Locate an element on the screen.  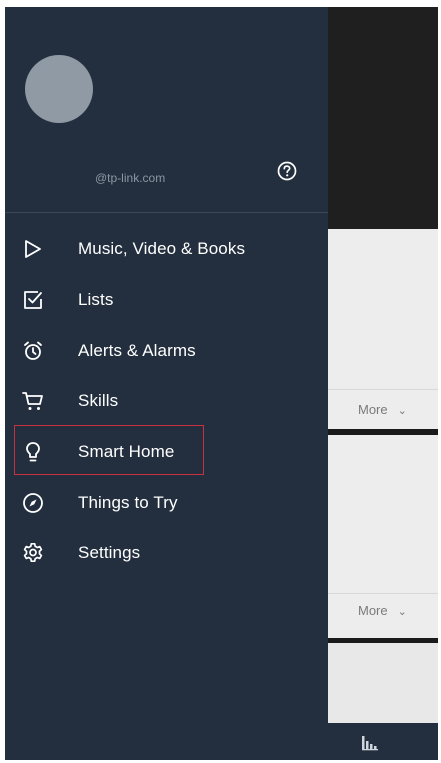
menu-item-things-to-try: Things to Try is located at coordinates (166, 502).